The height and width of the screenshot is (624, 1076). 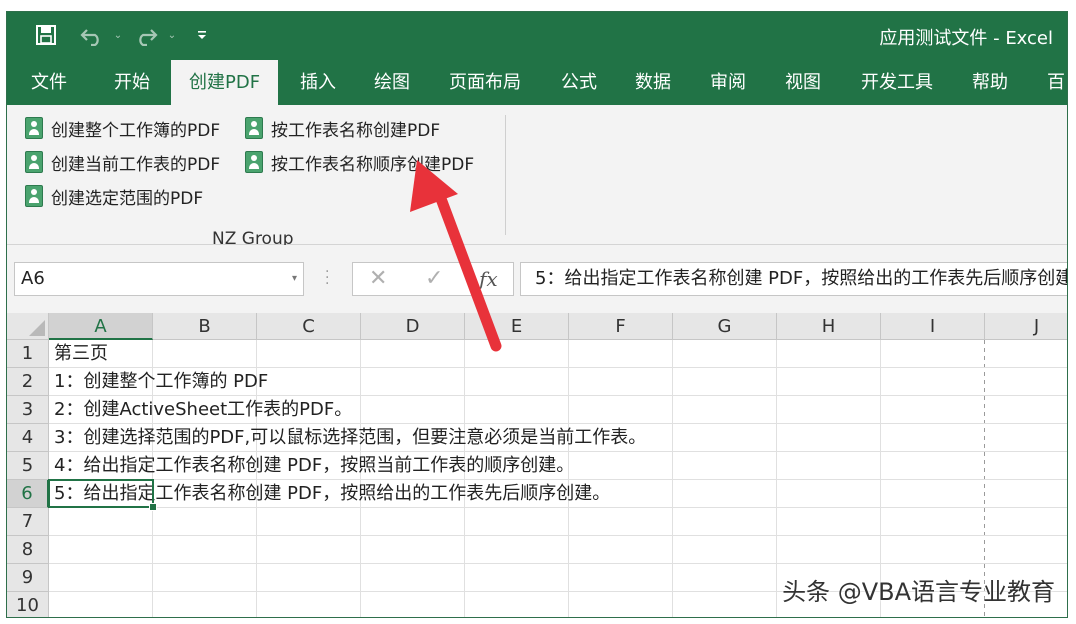 I want to click on tab-page-layout: 页面布局, so click(x=485, y=82).